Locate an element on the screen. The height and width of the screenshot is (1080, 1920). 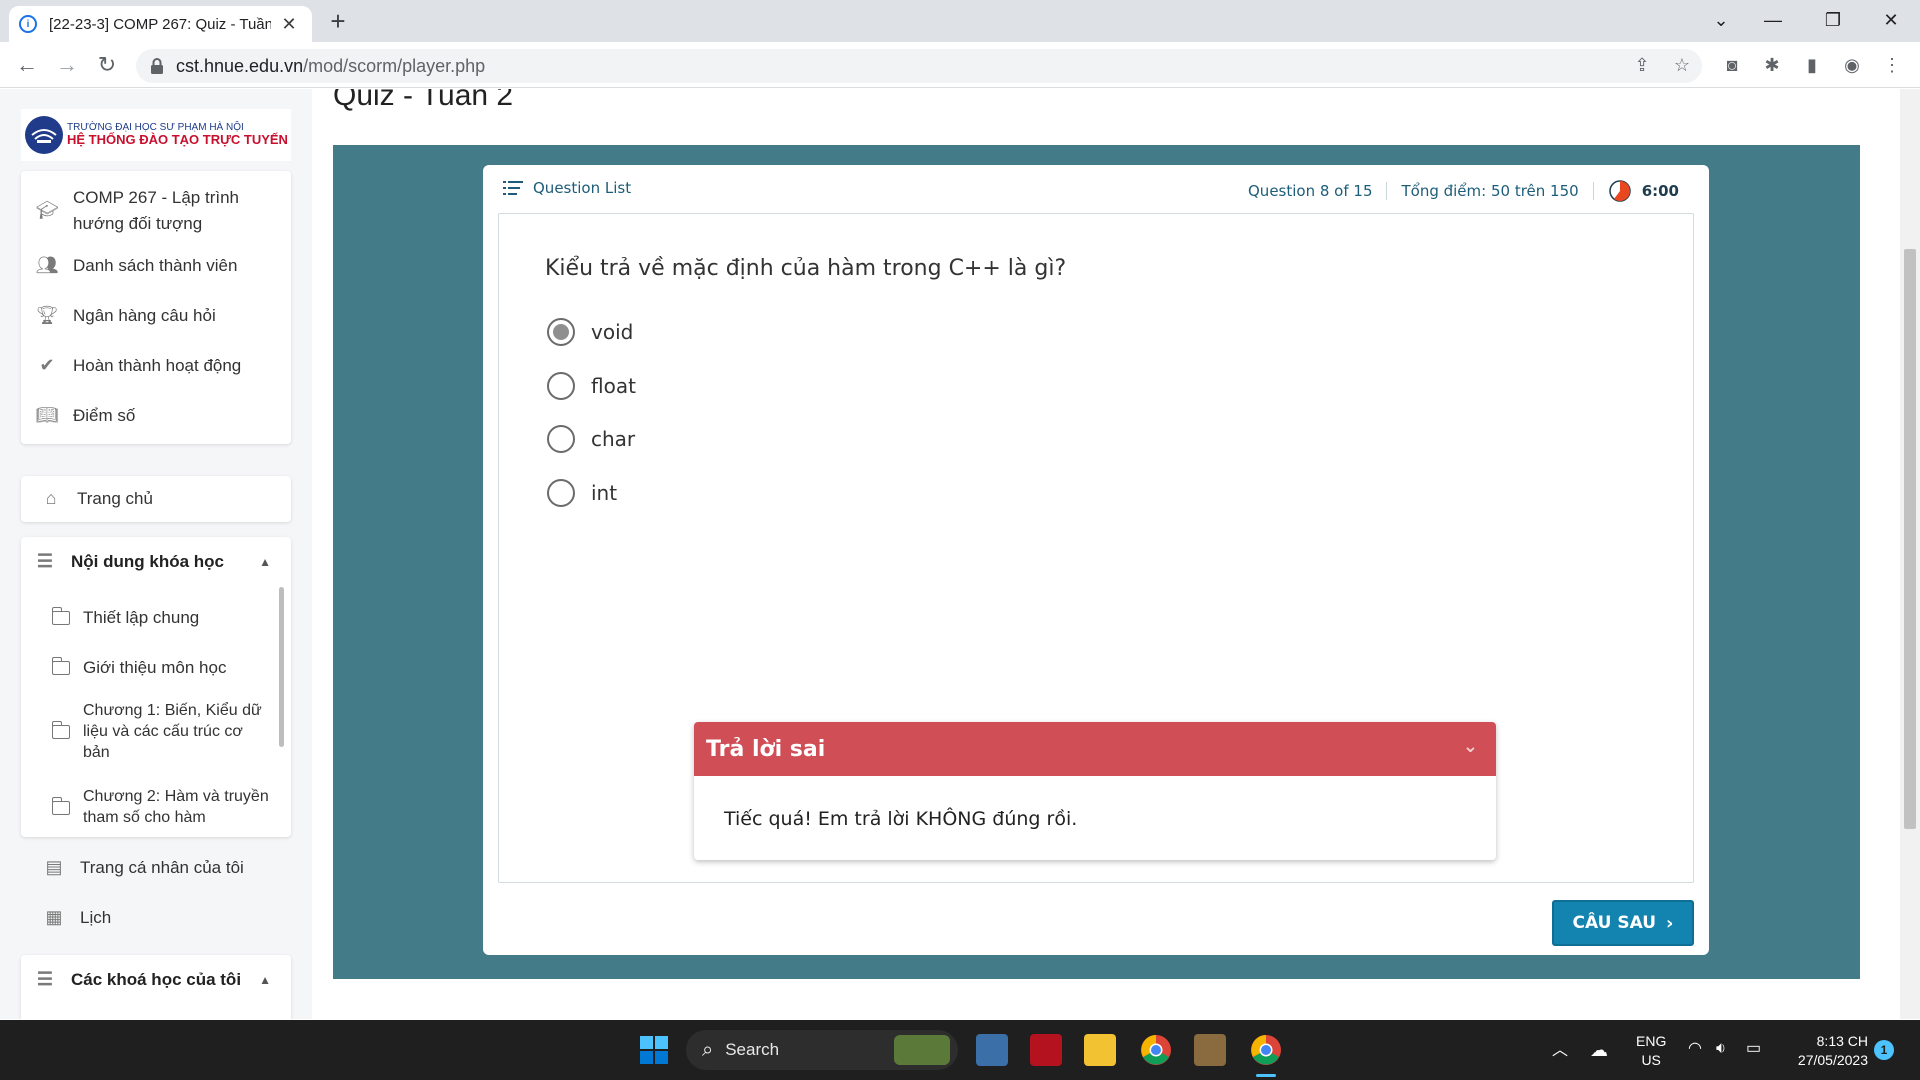
tab-title: [22-23-3] COMP 267: Quiz - Tuần 2 is located at coordinates (160, 24).